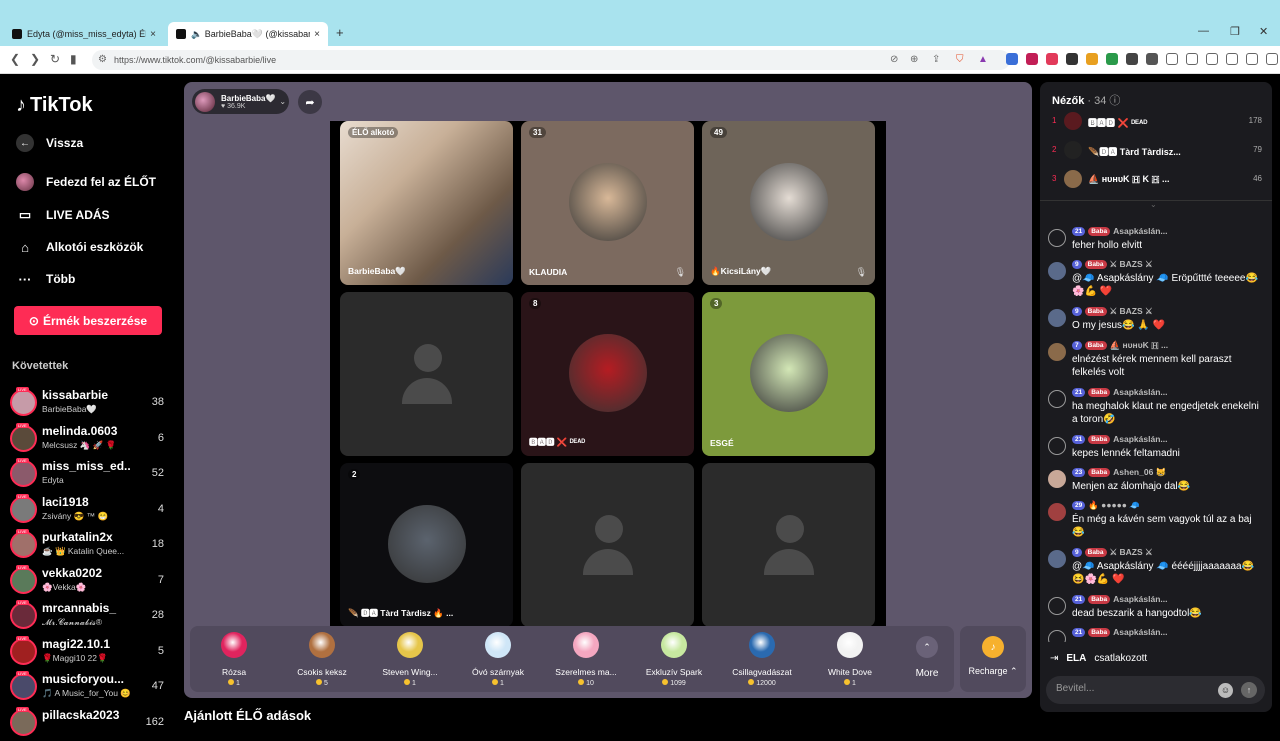 The width and height of the screenshot is (1280, 741). What do you see at coordinates (850, 659) in the screenshot?
I see `gift-item: White Dove1` at bounding box center [850, 659].